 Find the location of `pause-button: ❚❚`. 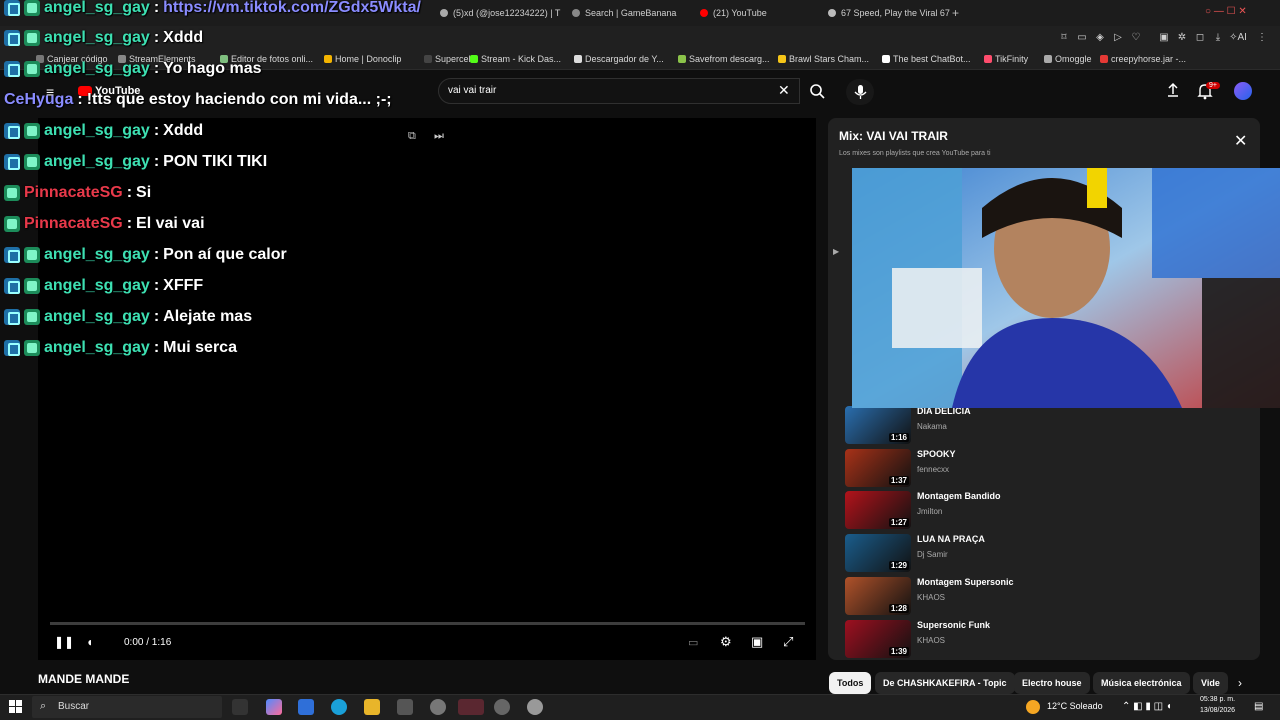

pause-button: ❚❚ is located at coordinates (64, 642).